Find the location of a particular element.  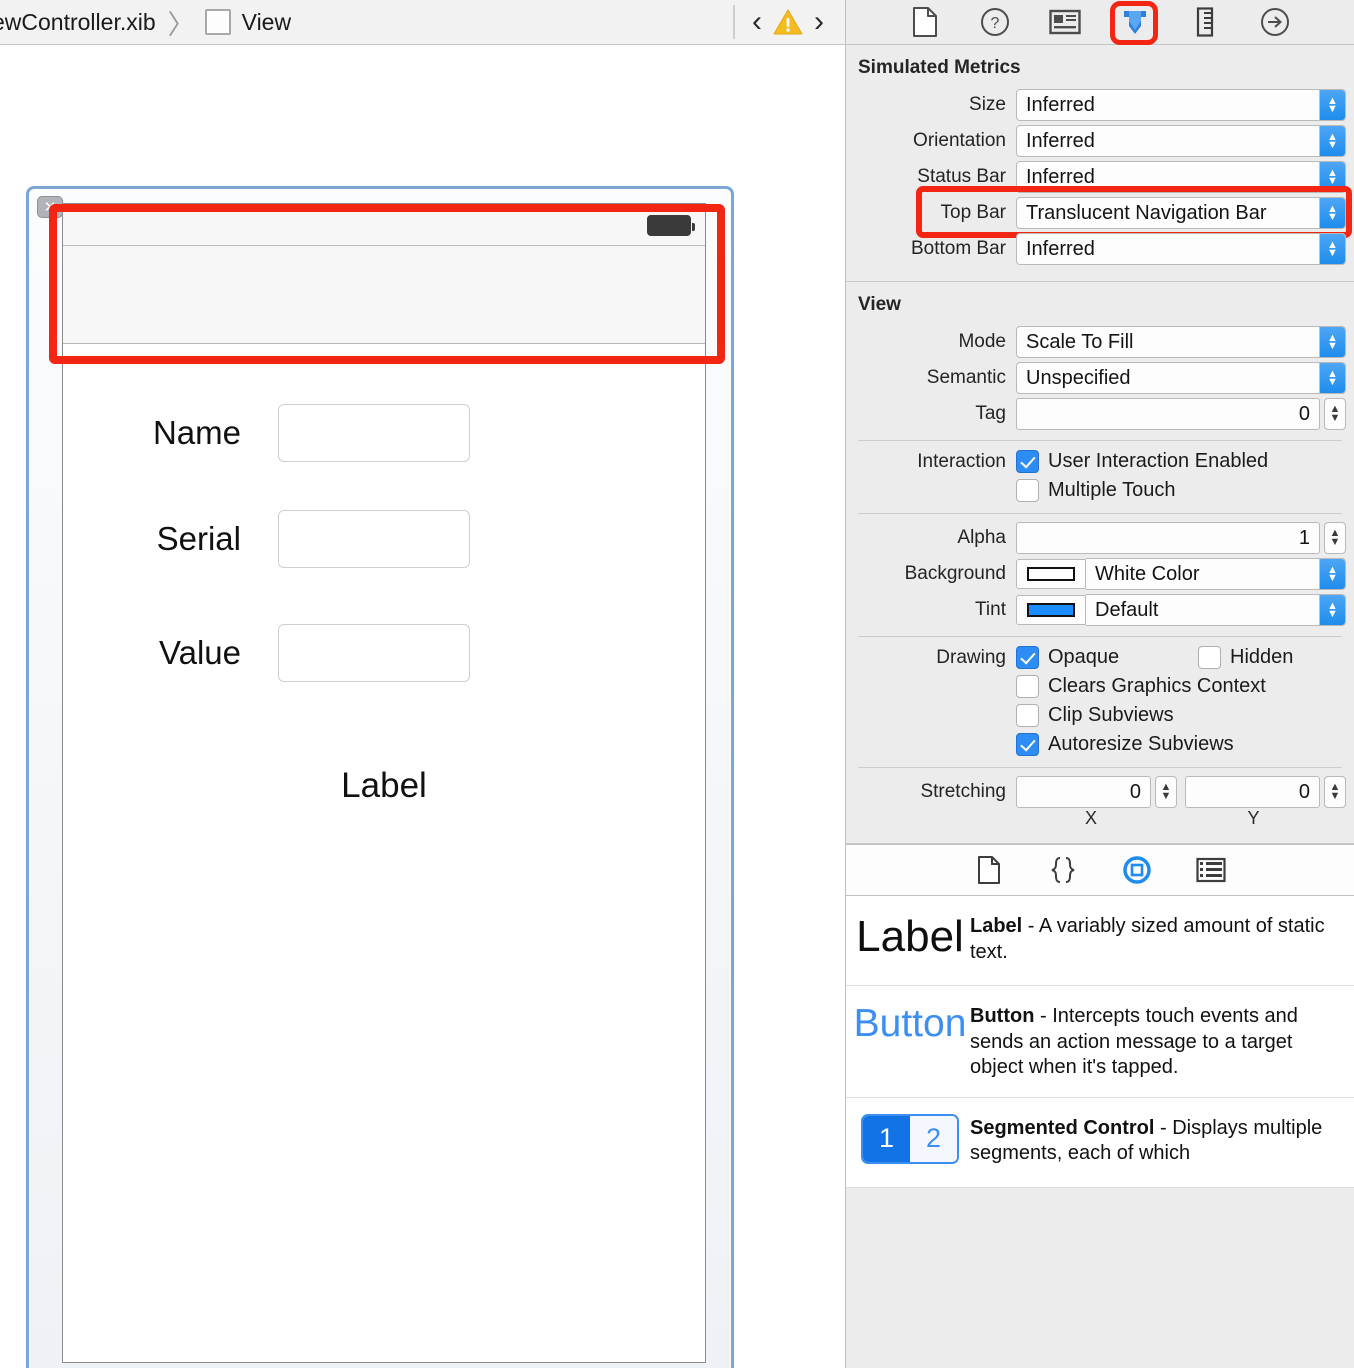

label-size: Size is located at coordinates (987, 104).